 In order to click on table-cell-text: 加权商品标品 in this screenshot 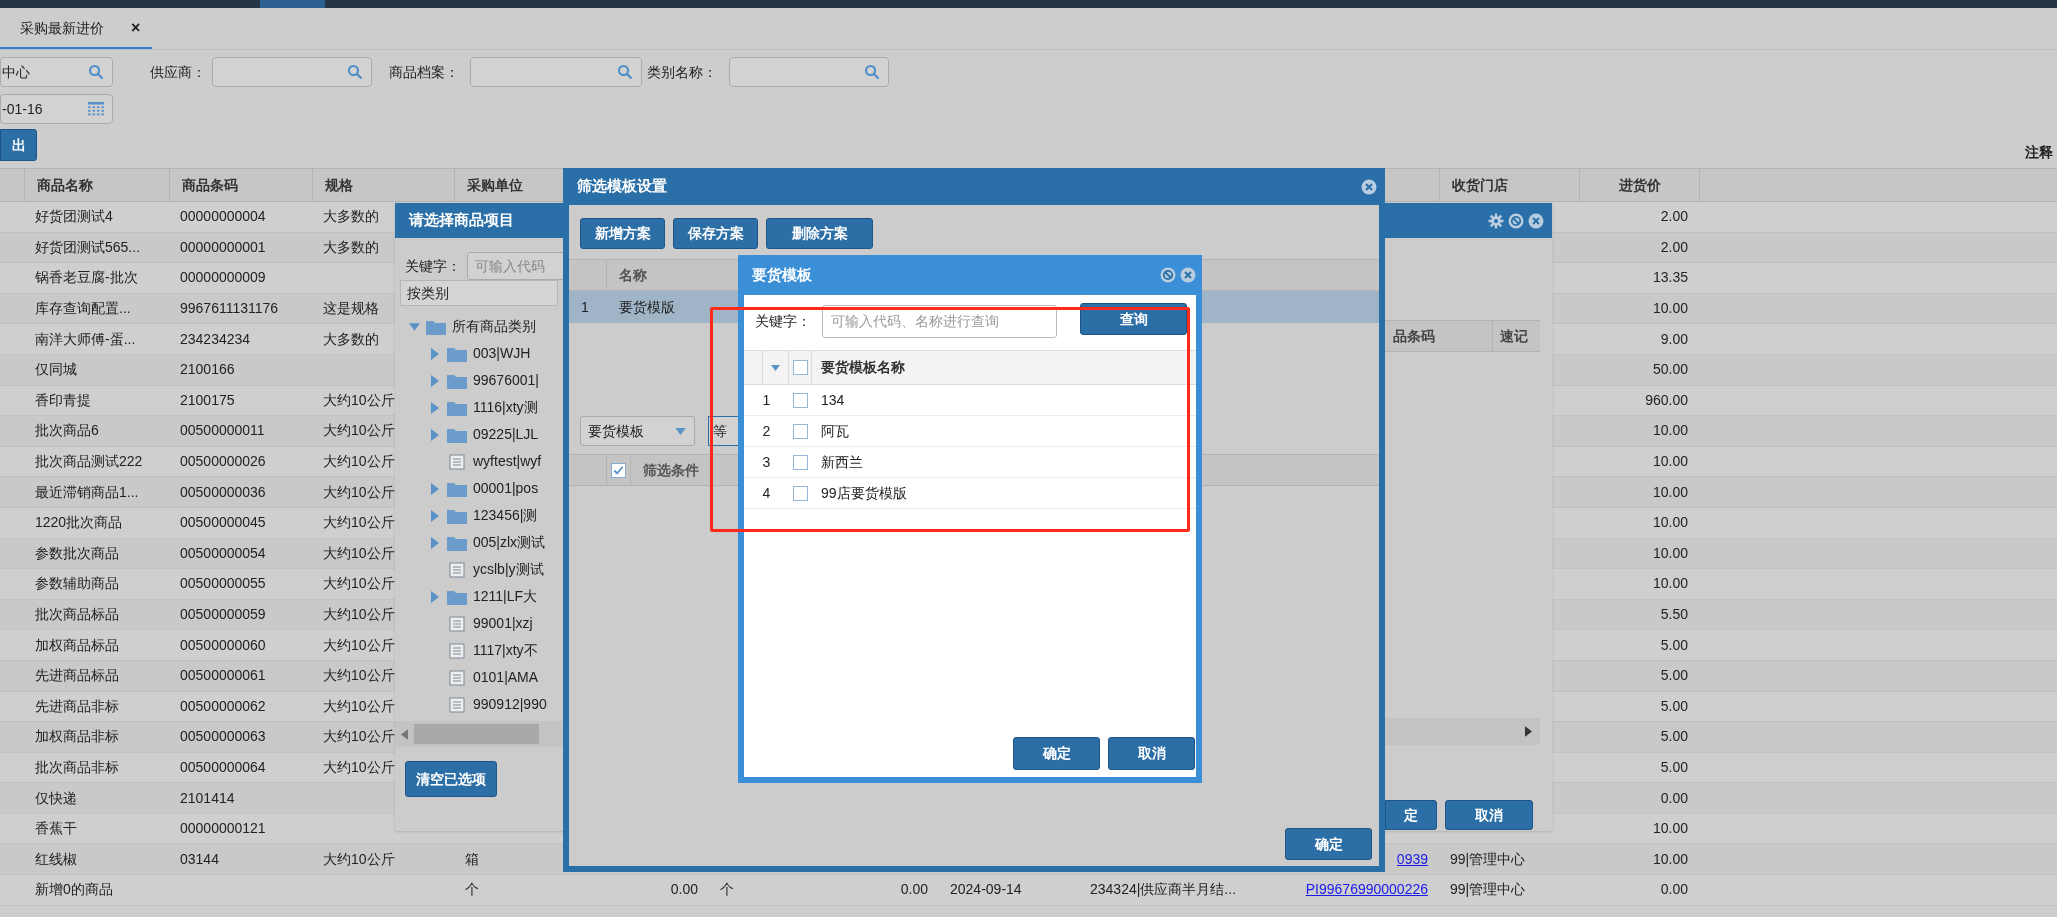, I will do `click(77, 645)`.